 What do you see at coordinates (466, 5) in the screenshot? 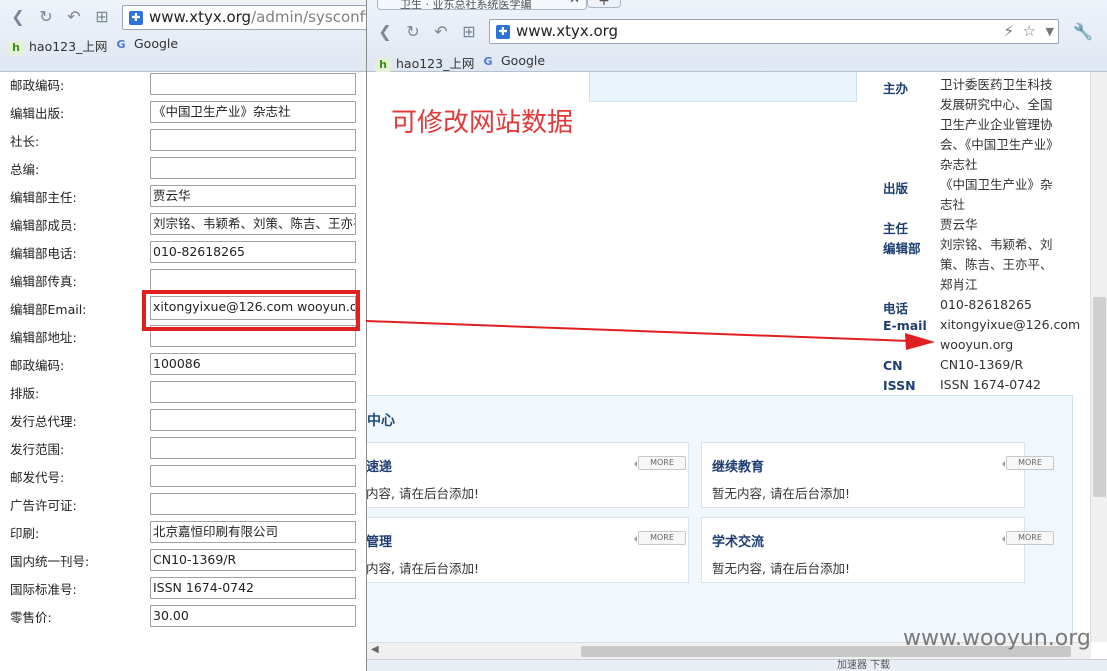
I see `tab-title: 卫生 · 业东总社系统医学编` at bounding box center [466, 5].